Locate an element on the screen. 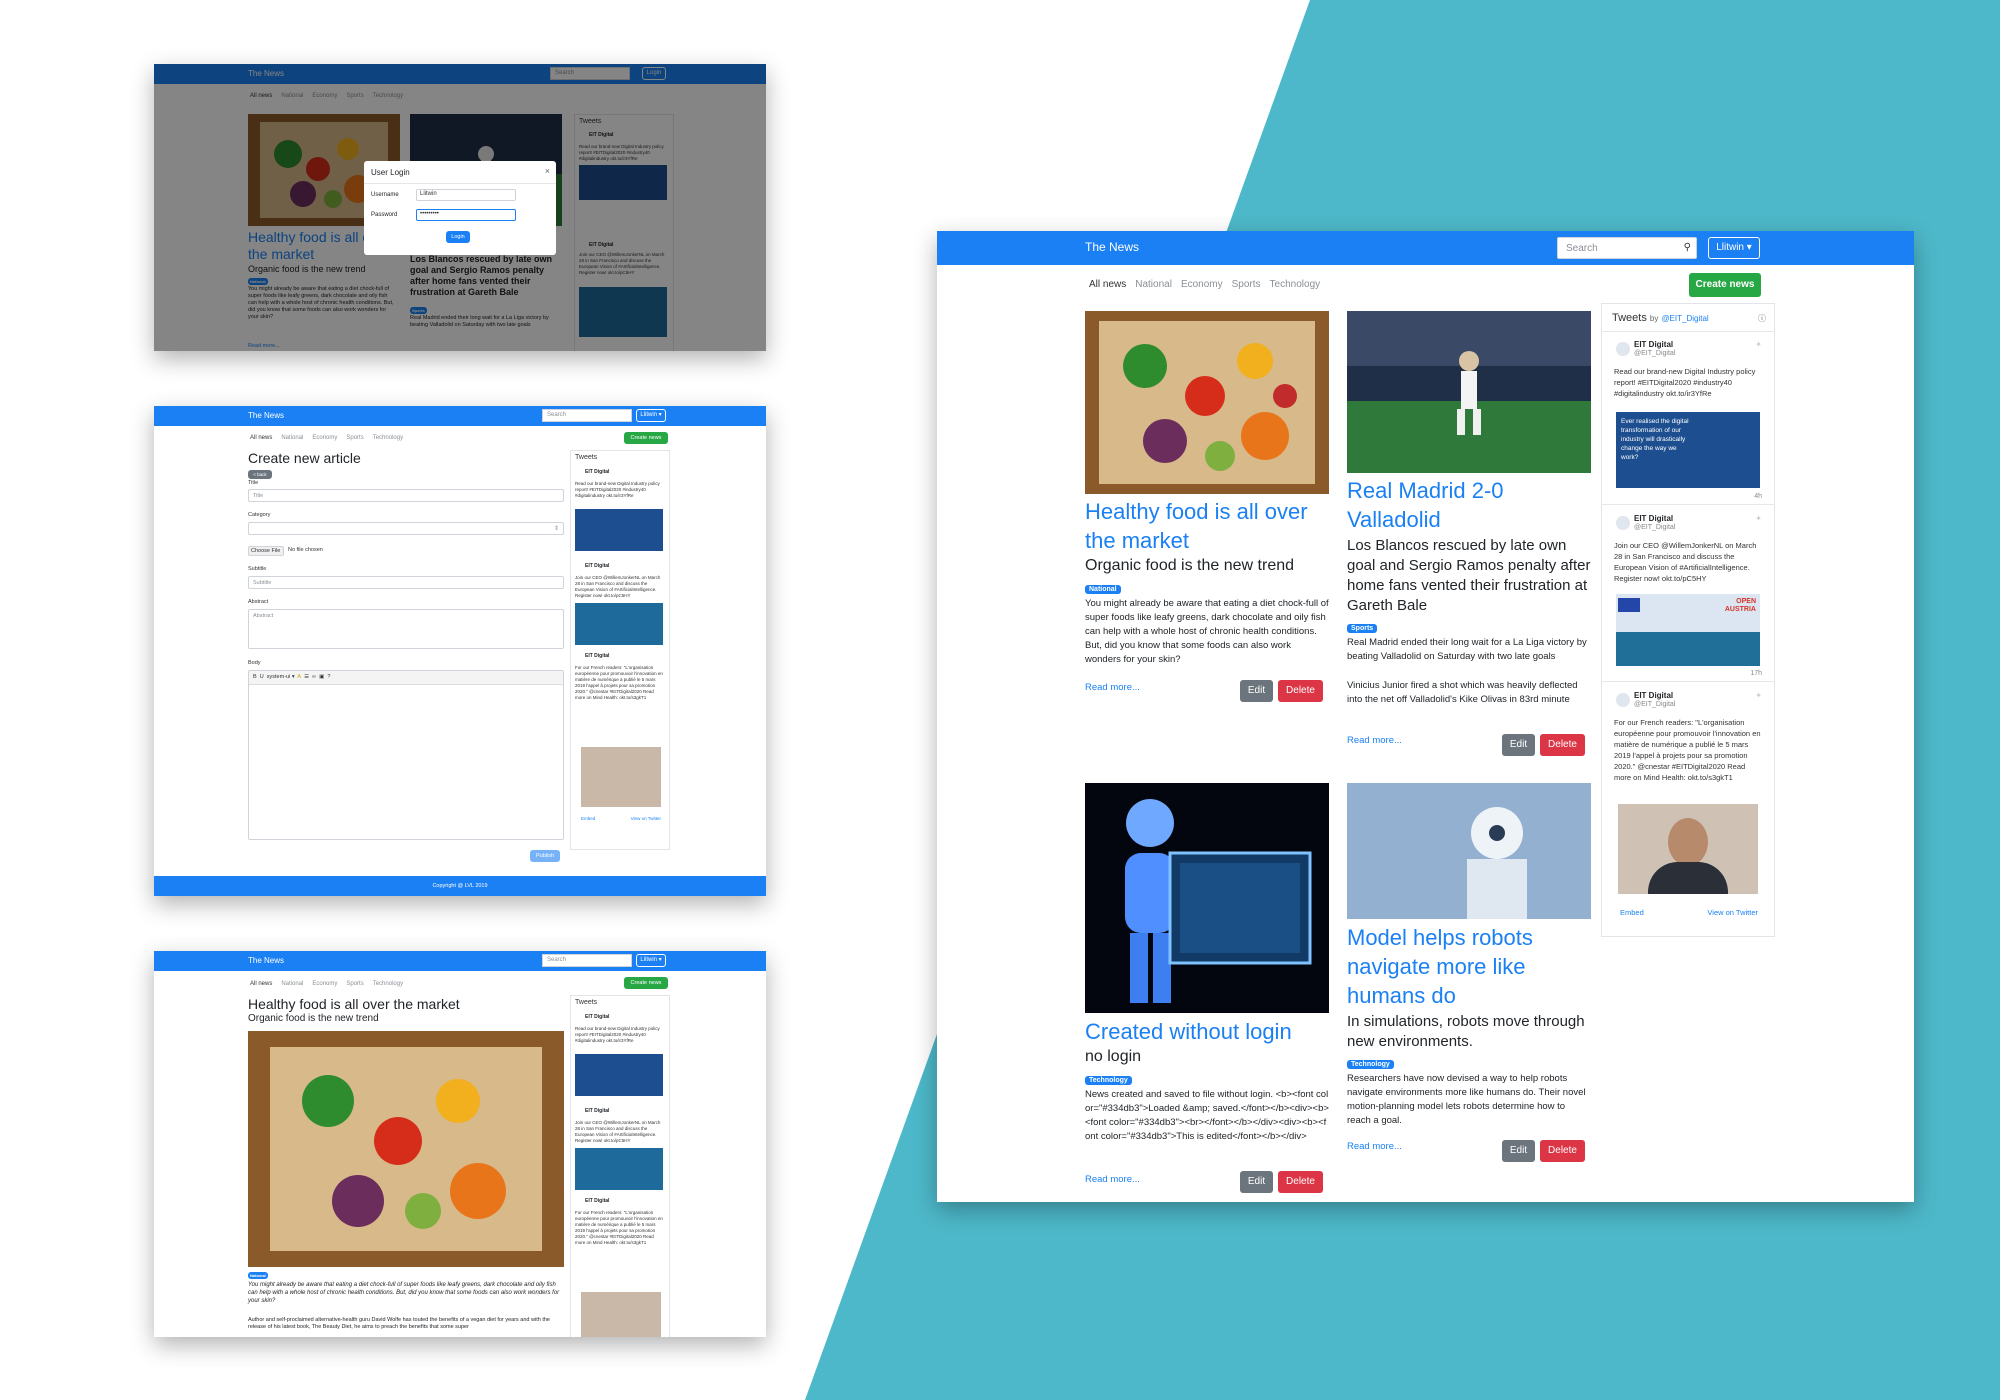  image-icon: ▣ is located at coordinates (321, 677).